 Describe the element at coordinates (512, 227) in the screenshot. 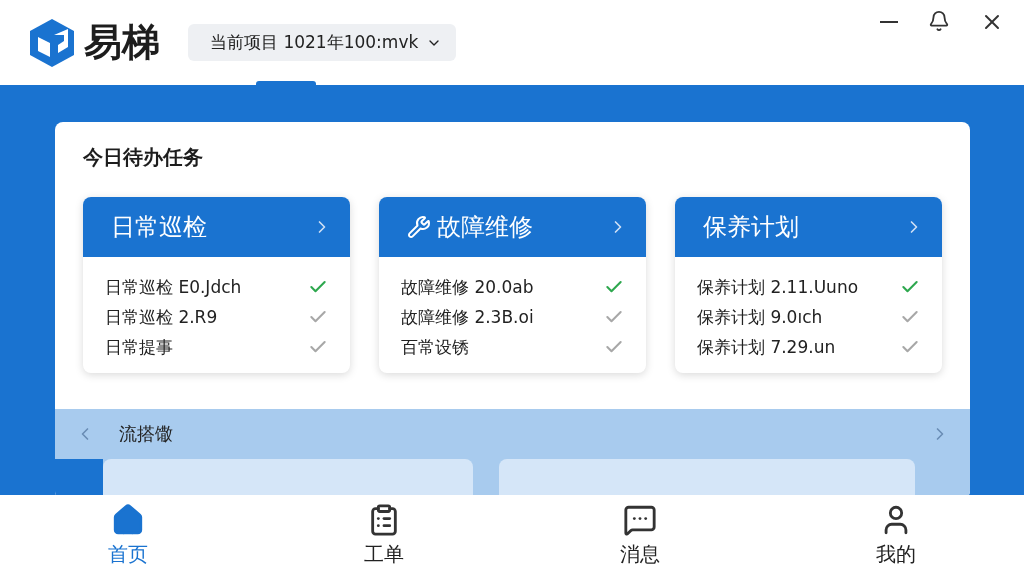

I see `task-card-header: 故障维修` at that location.